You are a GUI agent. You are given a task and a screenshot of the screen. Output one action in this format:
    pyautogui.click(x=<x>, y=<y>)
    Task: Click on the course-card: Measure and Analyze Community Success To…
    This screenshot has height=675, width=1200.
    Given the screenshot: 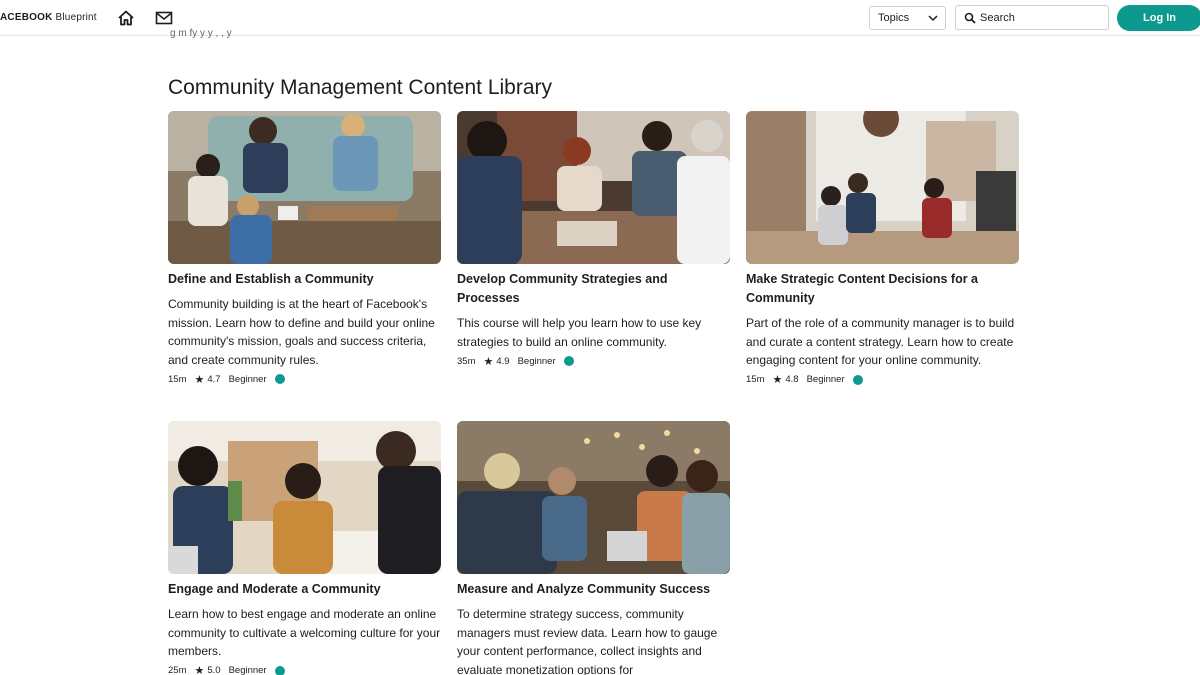 What is the action you would take?
    pyautogui.click(x=593, y=548)
    